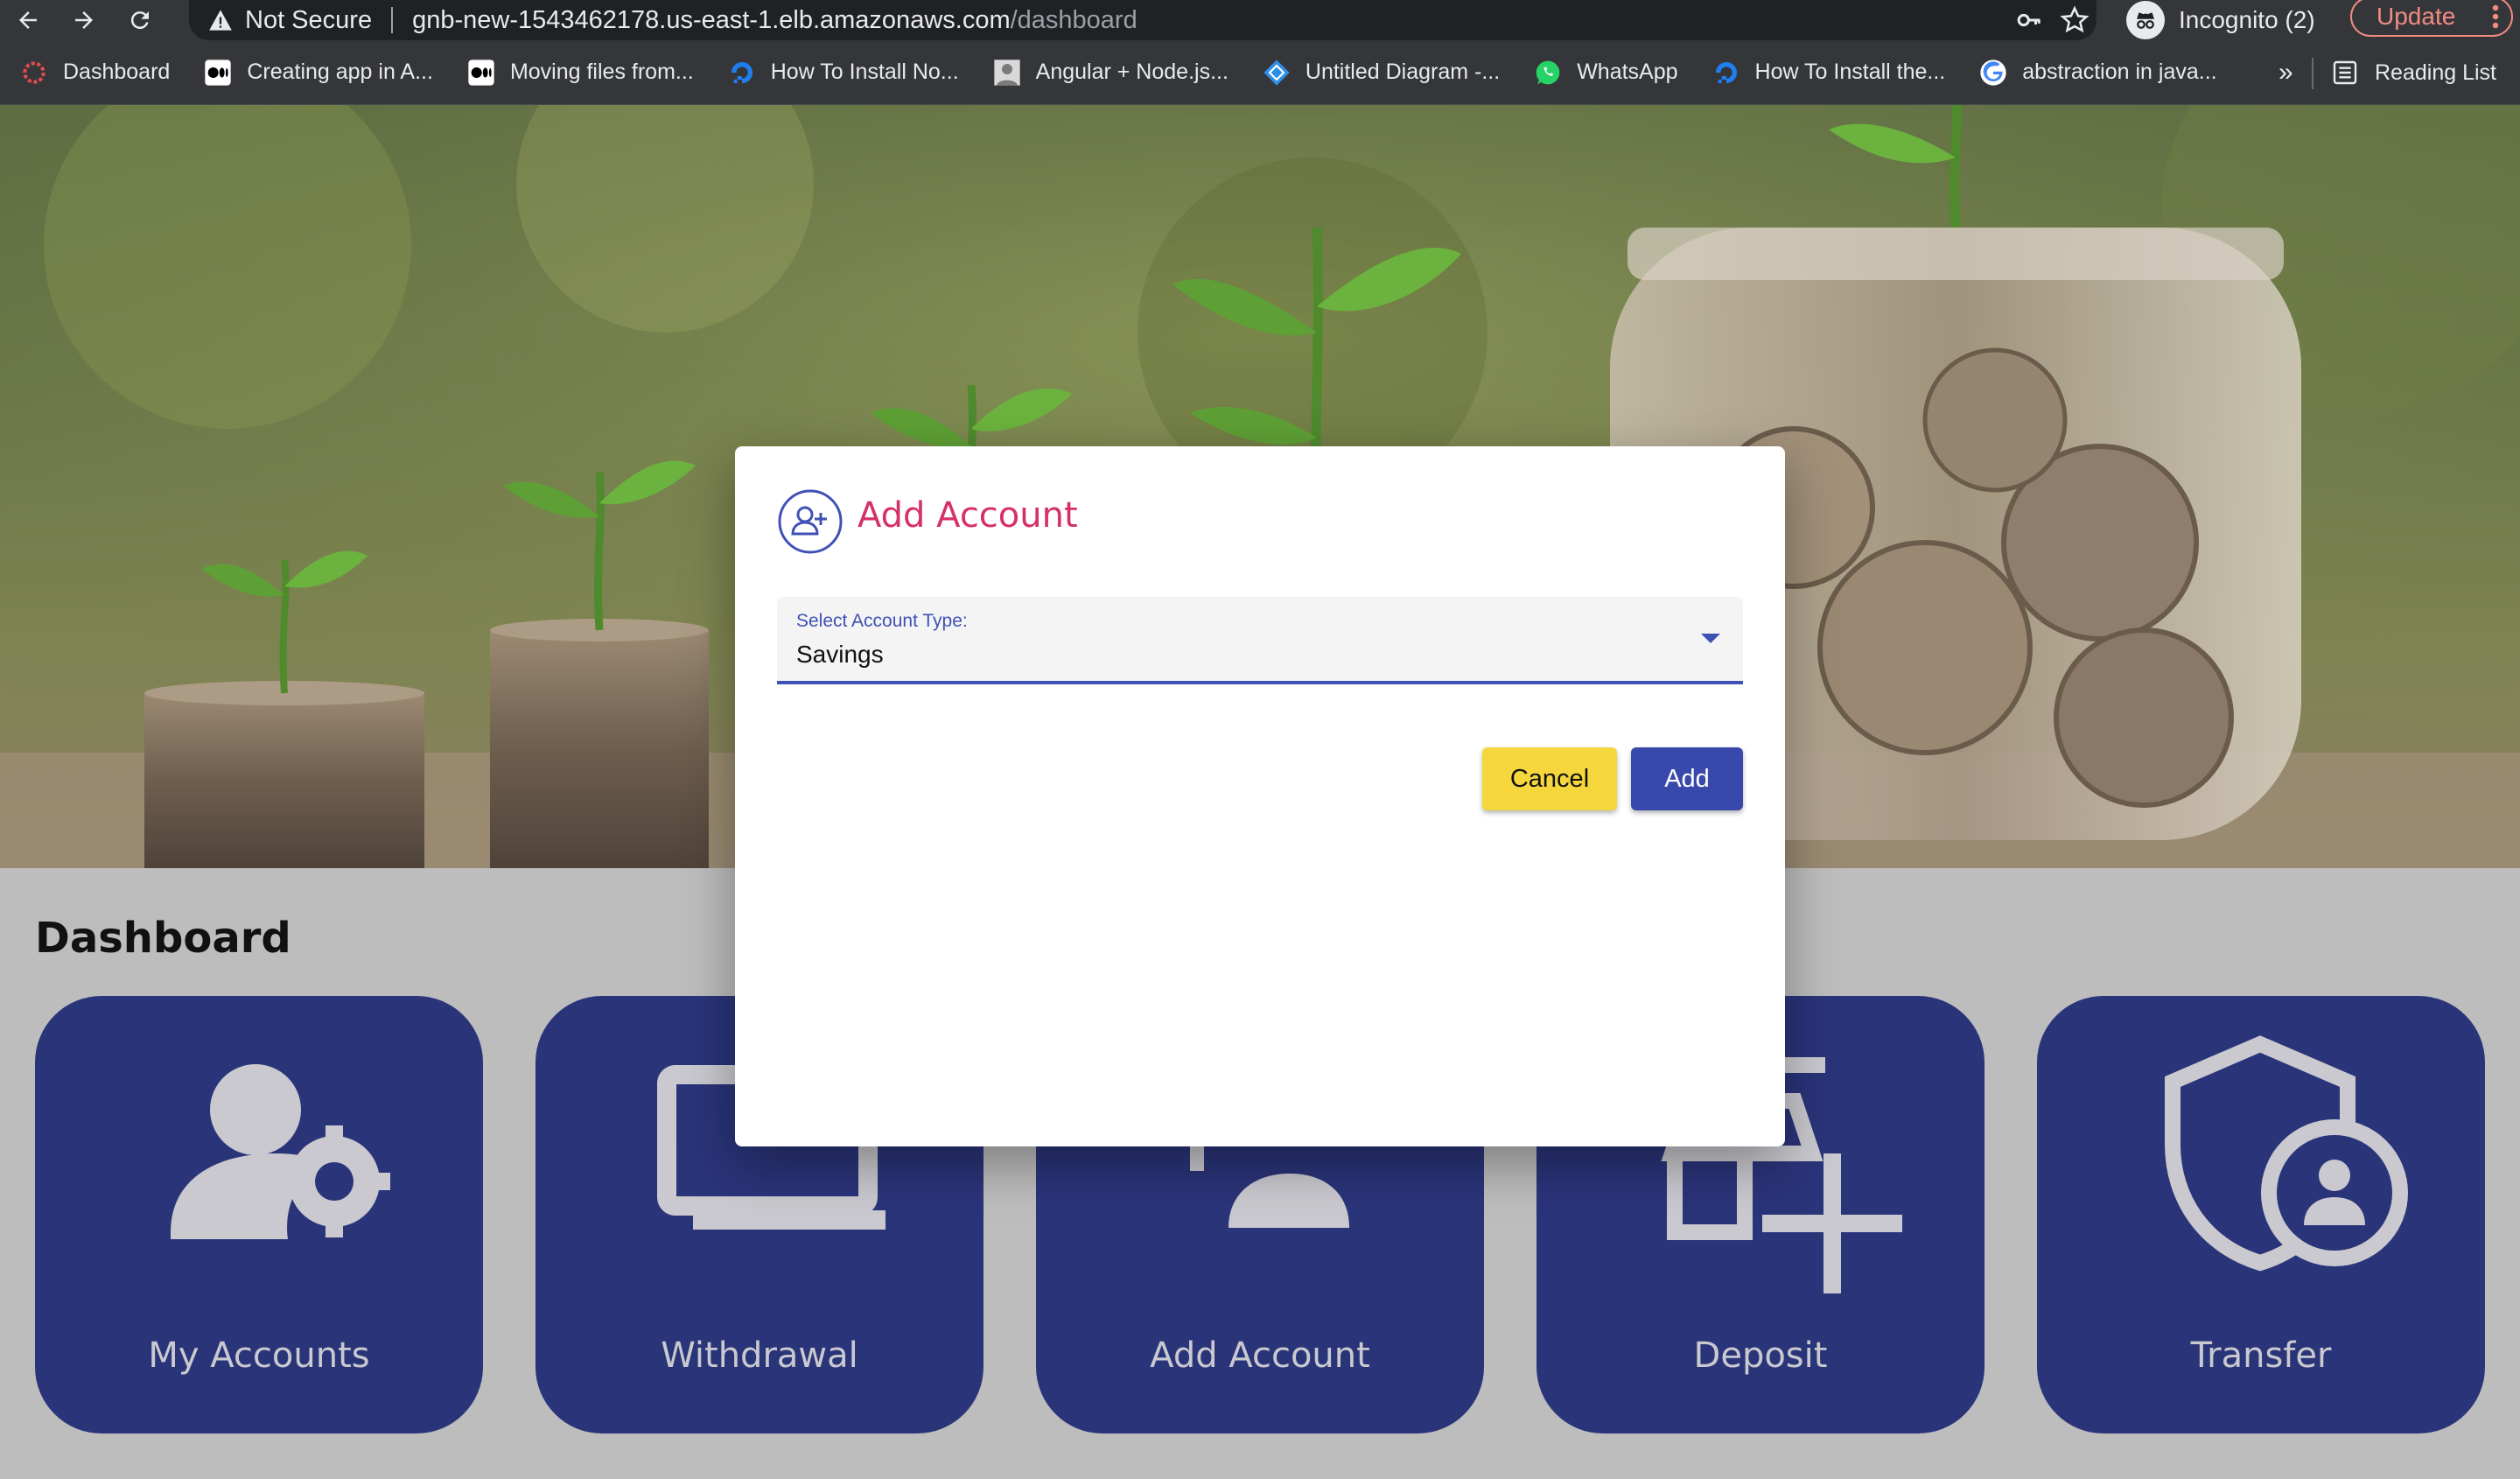  What do you see at coordinates (2416, 17) in the screenshot?
I see `update-label: Update` at bounding box center [2416, 17].